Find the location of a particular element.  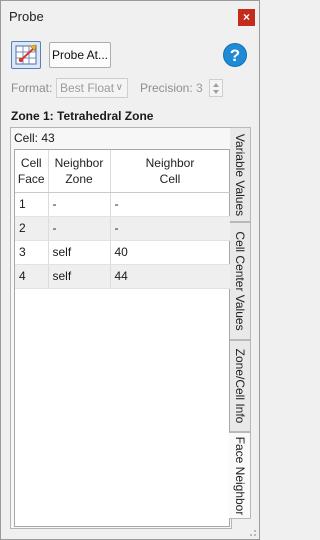

table-row: 3 self 40 is located at coordinates (123, 252).